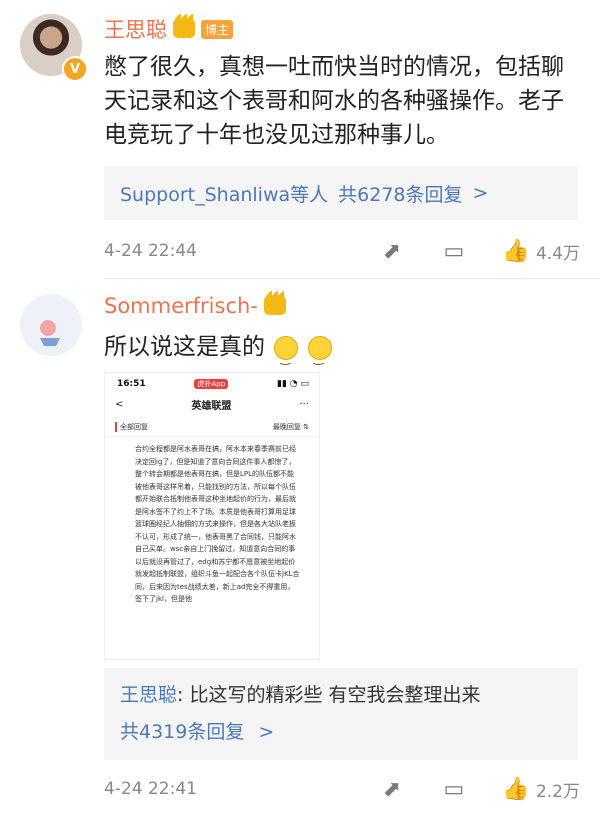 The height and width of the screenshot is (816, 600). Describe the element at coordinates (557, 791) in the screenshot. I see `like-count: 2.2万` at that location.